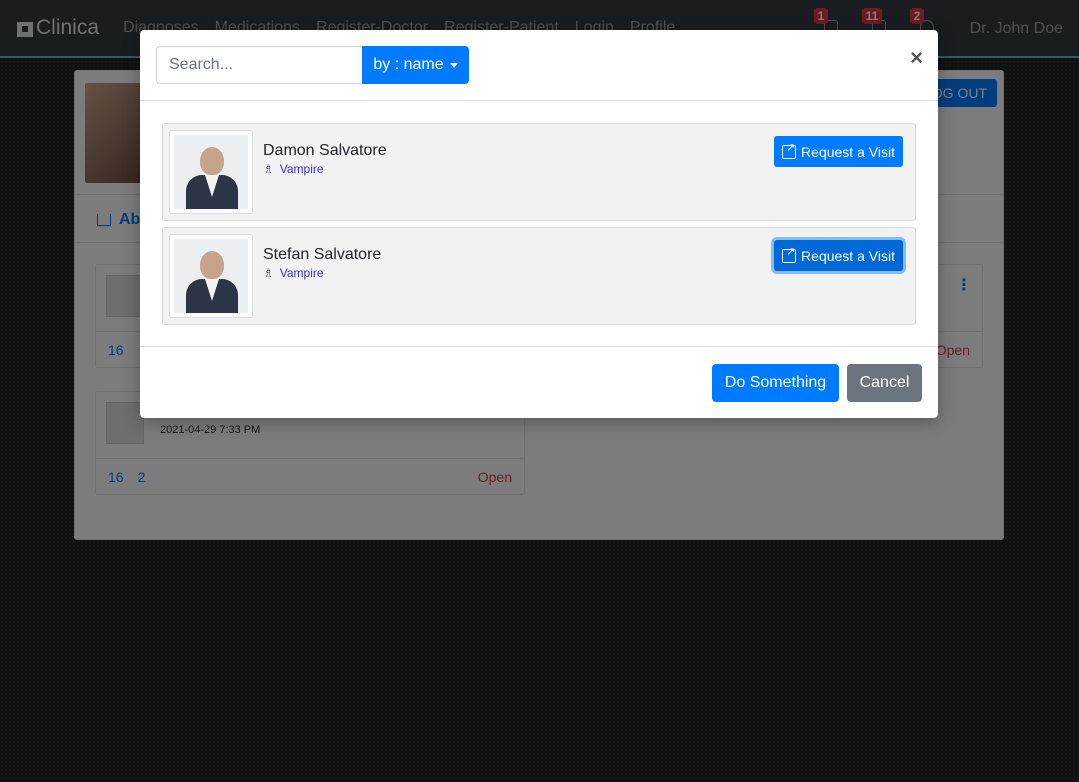 This screenshot has width=1079, height=782. What do you see at coordinates (322, 254) in the screenshot?
I see `doctor-name: Stefan Salvatore` at bounding box center [322, 254].